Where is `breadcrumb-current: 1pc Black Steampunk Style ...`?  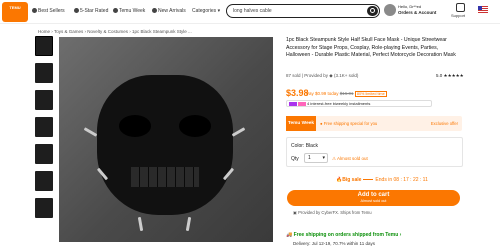 breadcrumb-current: 1pc Black Steampunk Style ... is located at coordinates (161, 31).